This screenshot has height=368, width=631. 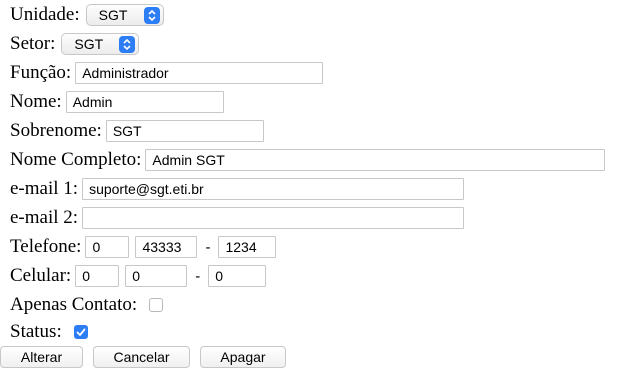 I want to click on telefone-row: Telefone: 0 43333 - 1234, so click(x=143, y=247).